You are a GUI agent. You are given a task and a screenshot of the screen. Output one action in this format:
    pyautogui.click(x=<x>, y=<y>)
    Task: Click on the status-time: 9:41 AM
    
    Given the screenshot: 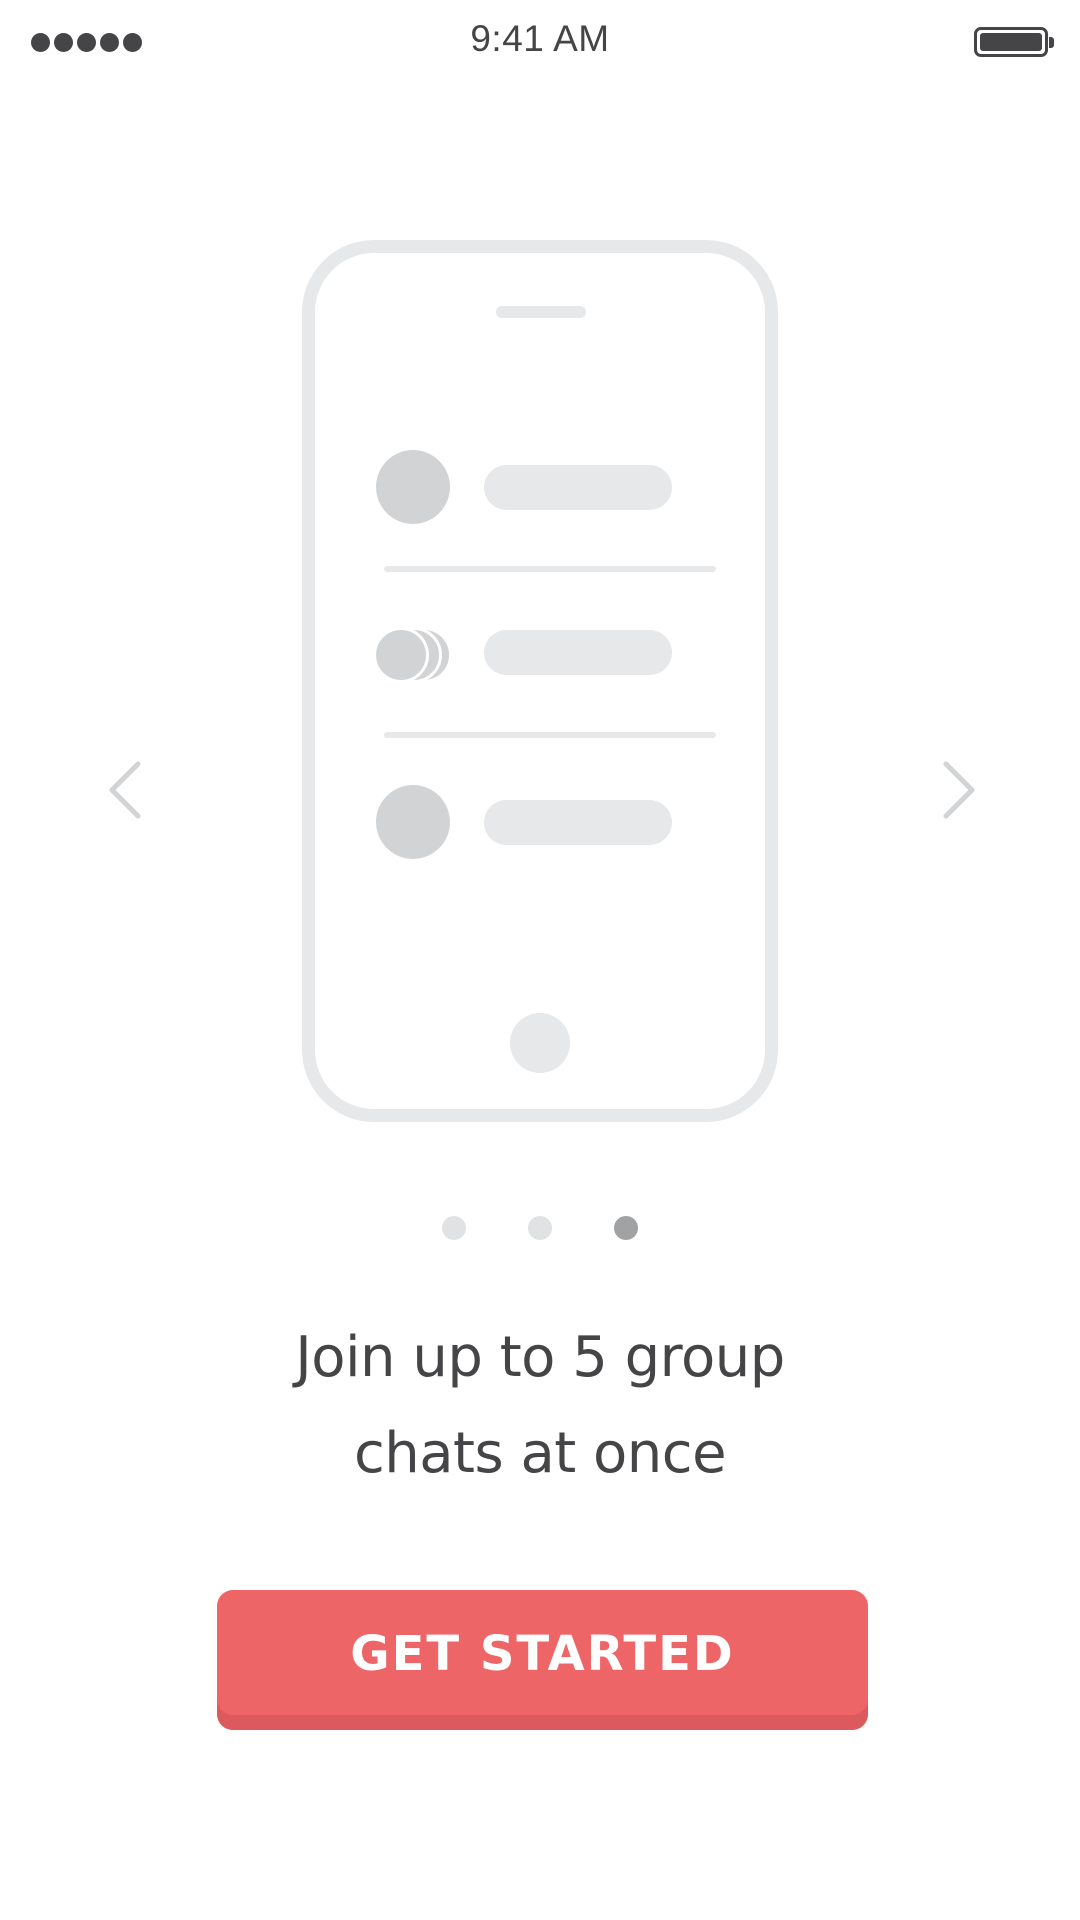 What is the action you would take?
    pyautogui.click(x=540, y=38)
    